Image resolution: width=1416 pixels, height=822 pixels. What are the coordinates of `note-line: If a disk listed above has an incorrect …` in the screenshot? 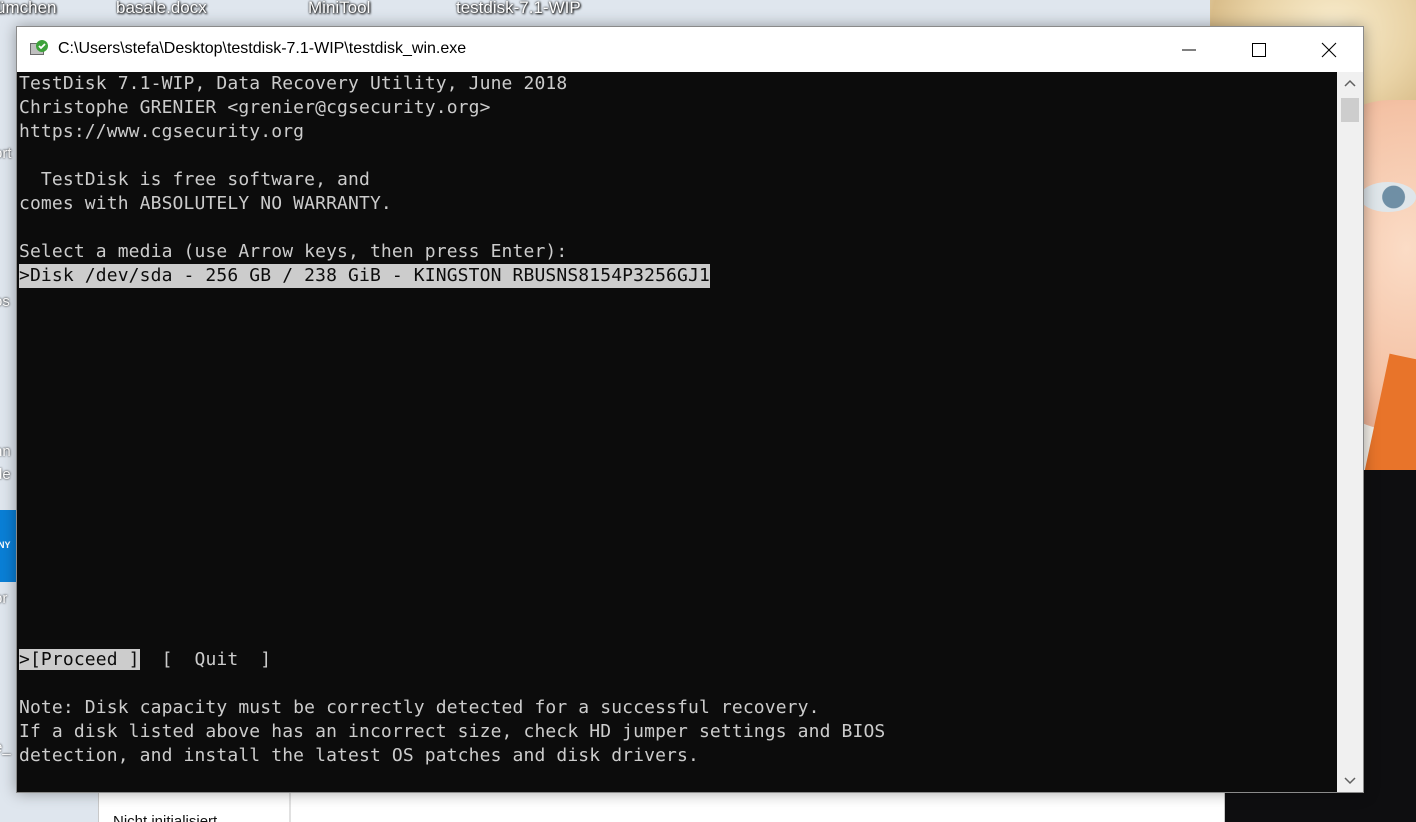 It's located at (452, 731).